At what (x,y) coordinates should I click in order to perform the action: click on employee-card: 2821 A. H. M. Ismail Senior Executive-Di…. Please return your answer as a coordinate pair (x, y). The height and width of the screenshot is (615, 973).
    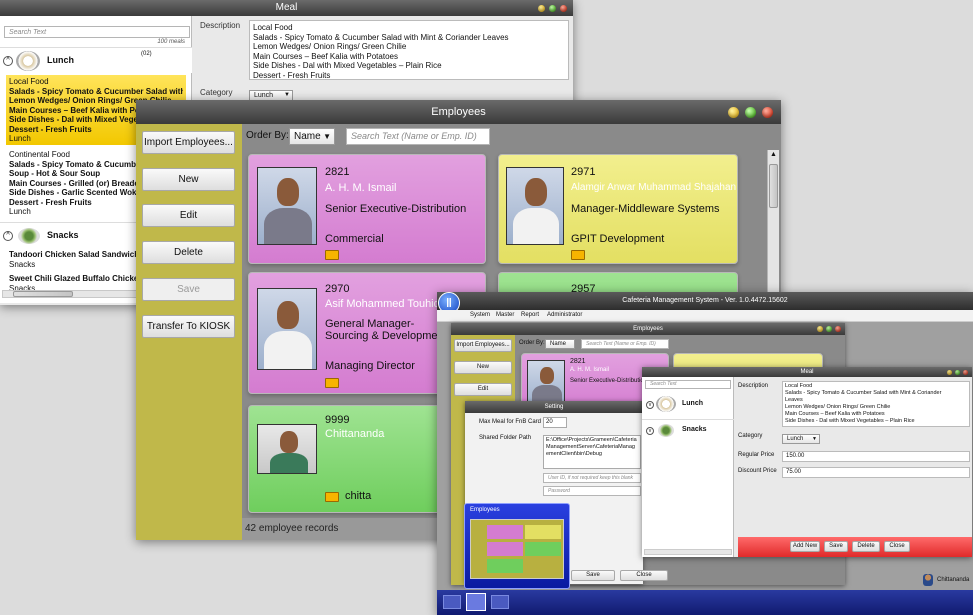
    Looking at the image, I should click on (367, 209).